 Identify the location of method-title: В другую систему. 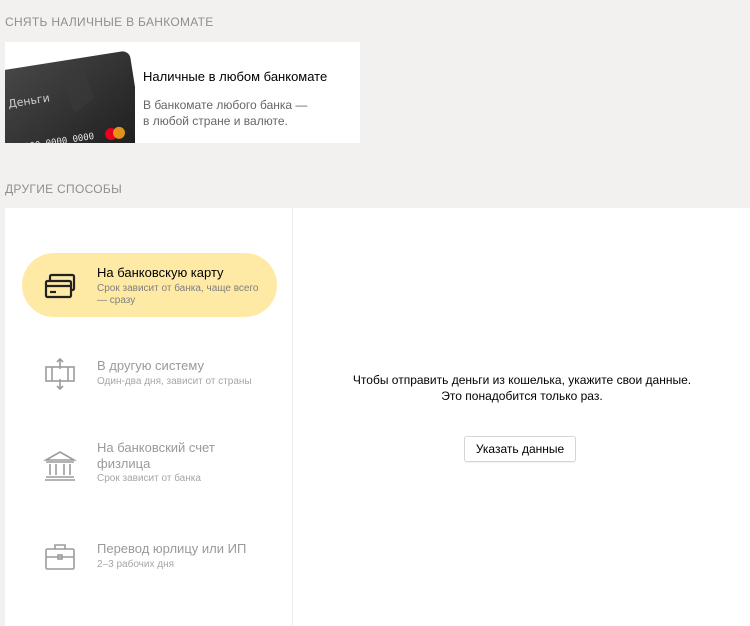
(150, 365).